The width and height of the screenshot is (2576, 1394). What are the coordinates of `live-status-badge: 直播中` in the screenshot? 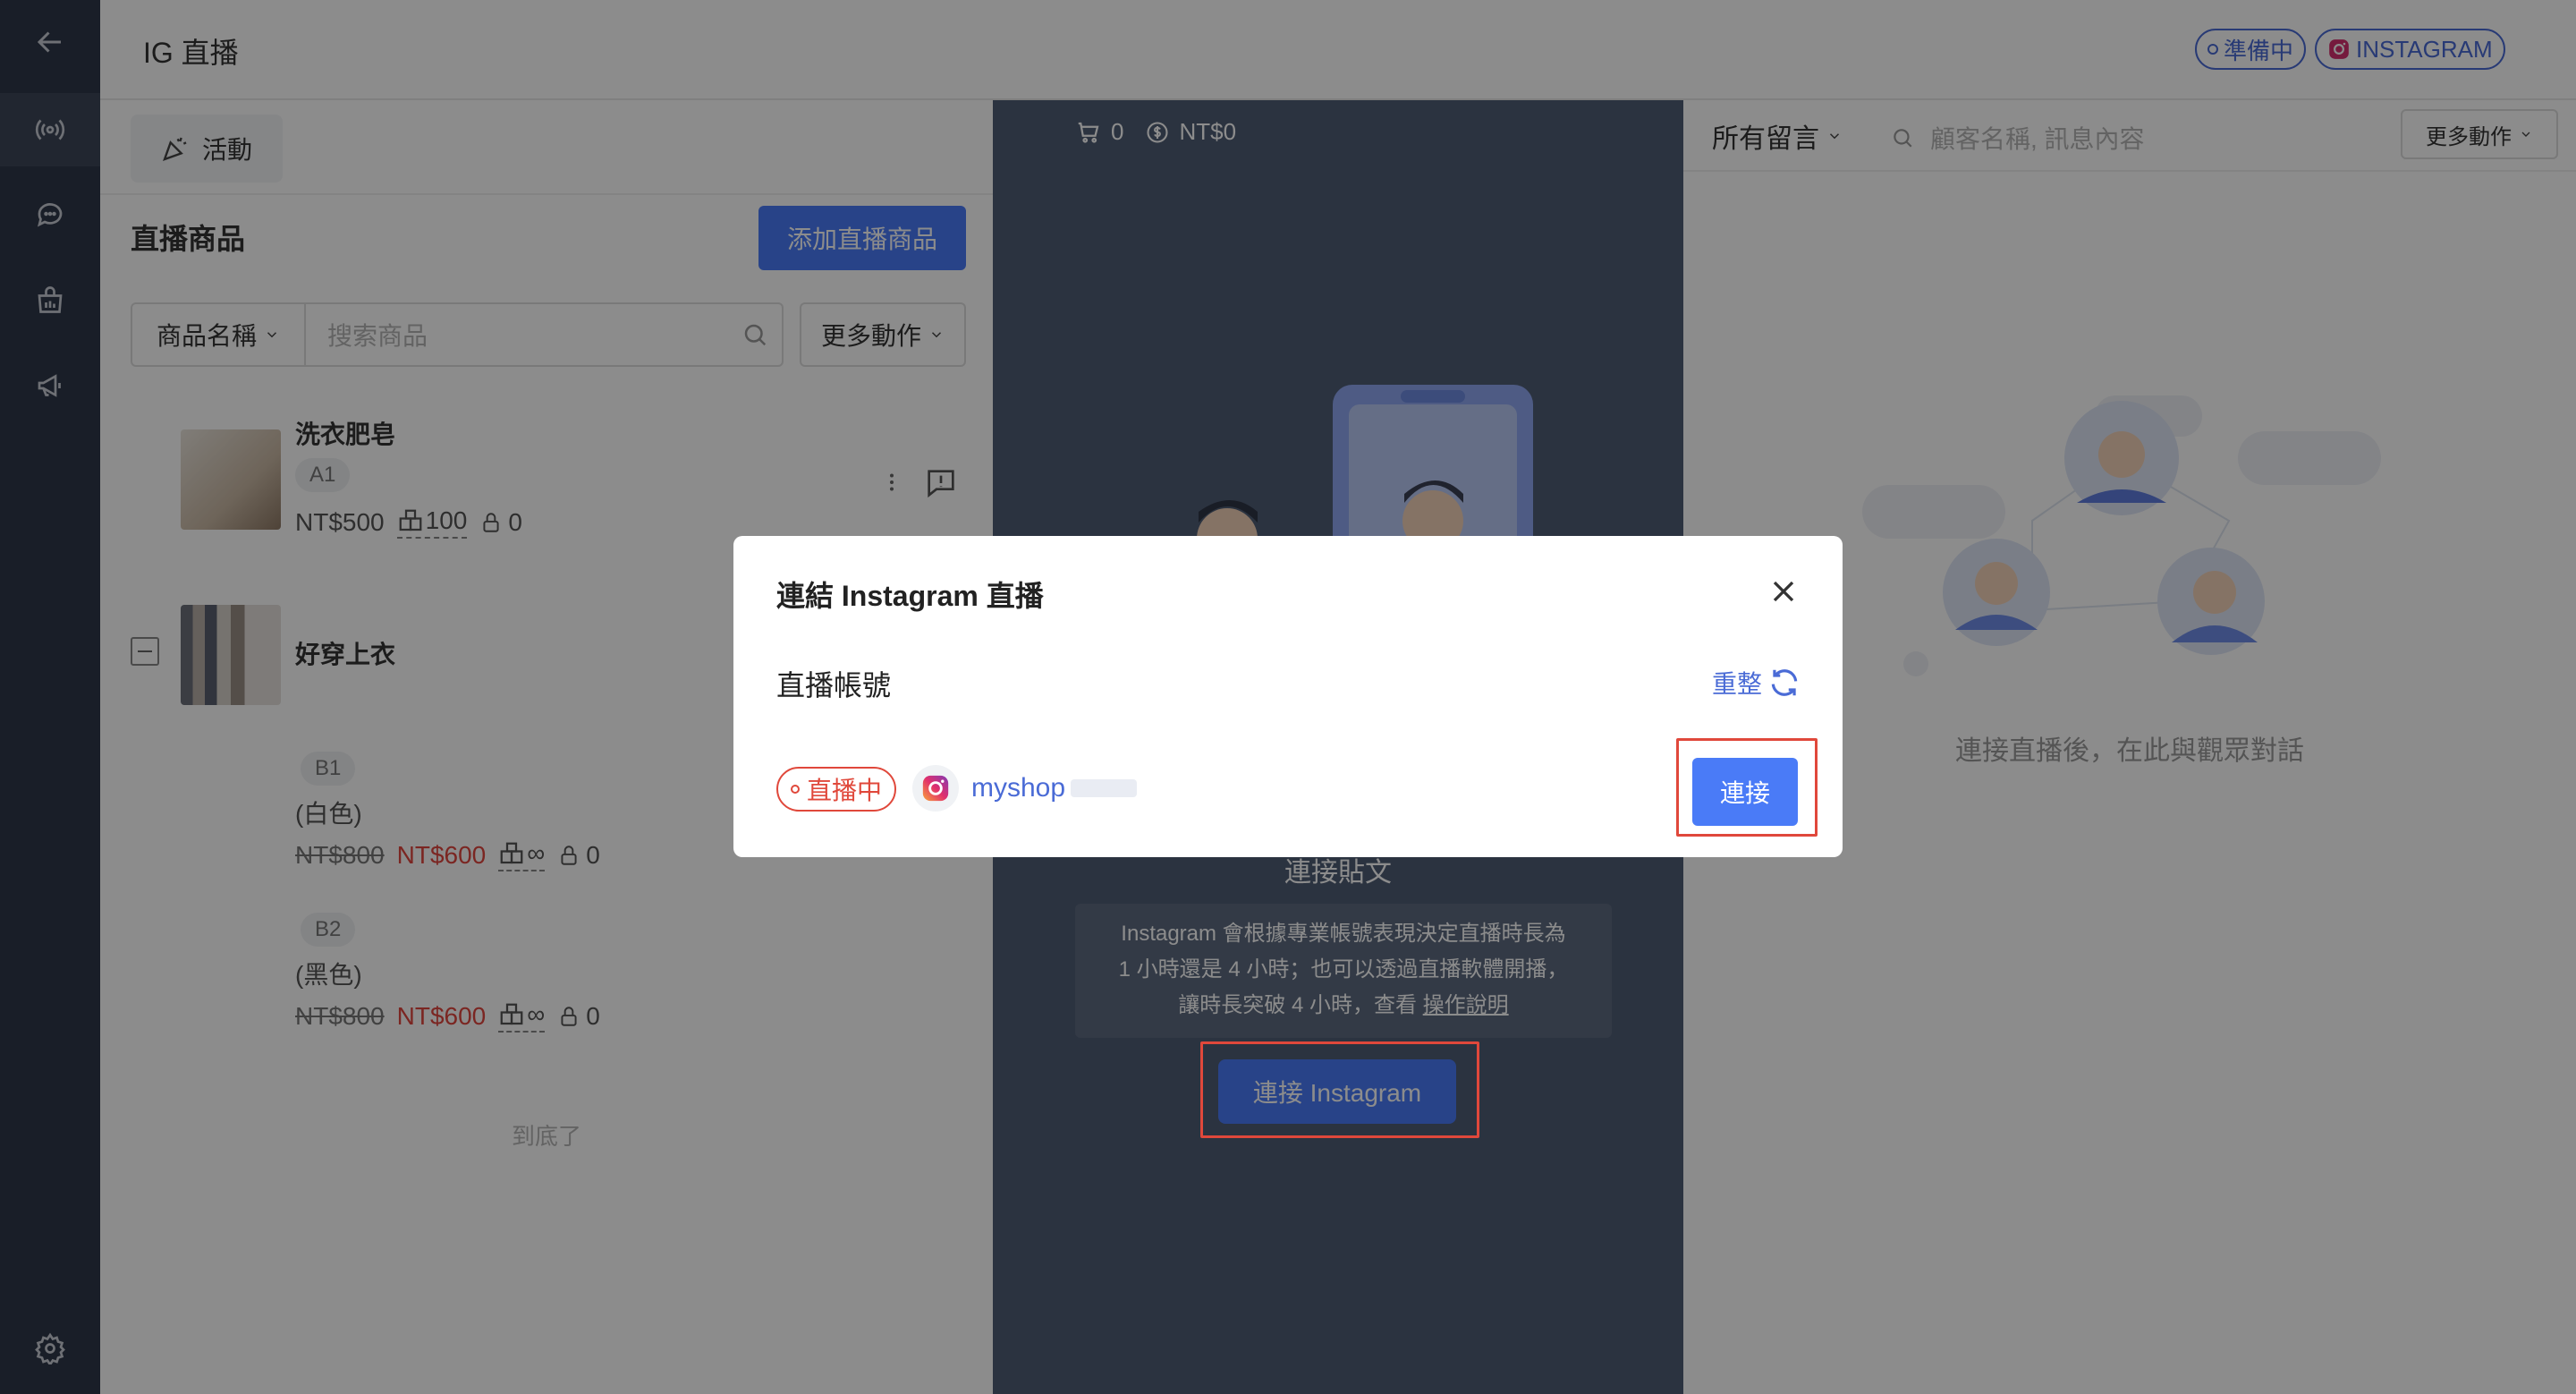 It's located at (836, 789).